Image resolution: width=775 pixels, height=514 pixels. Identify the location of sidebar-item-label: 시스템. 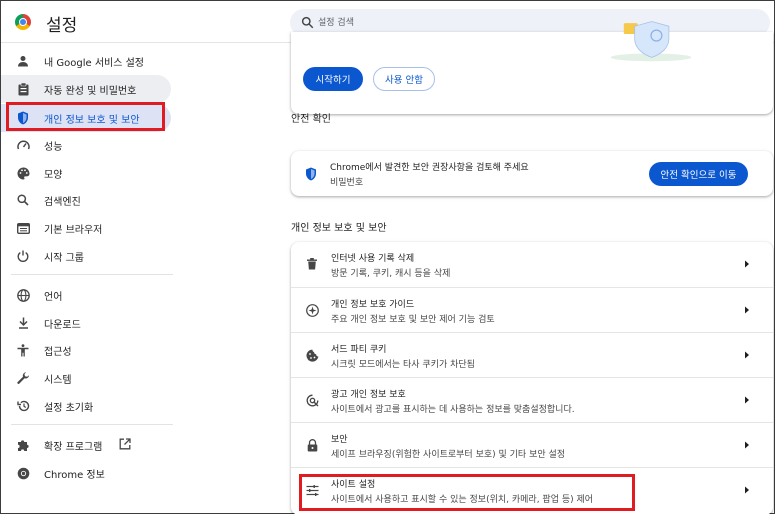
(58, 380).